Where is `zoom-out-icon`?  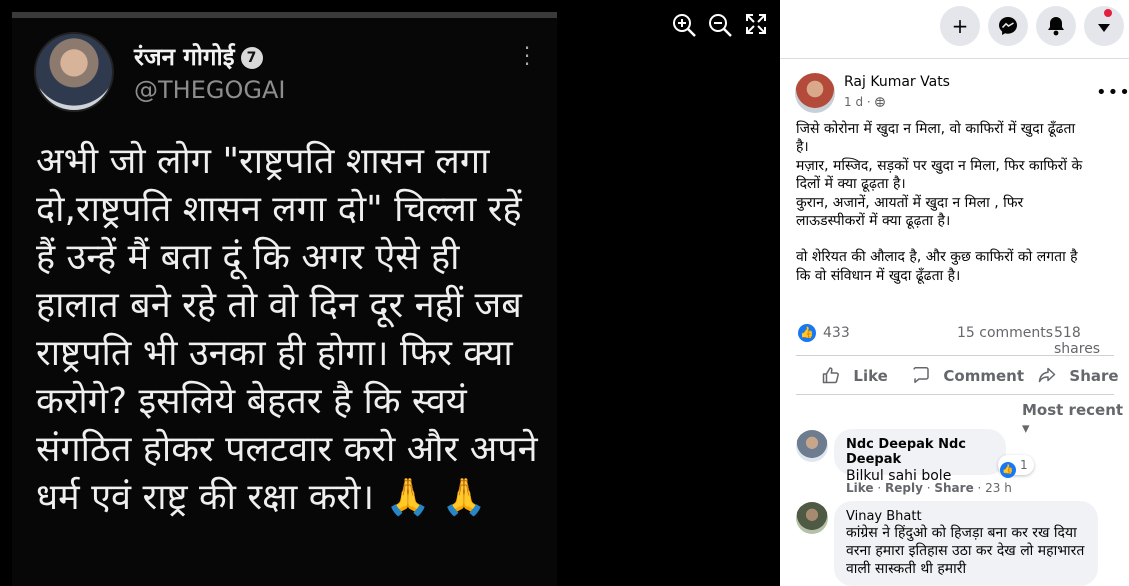
zoom-out-icon is located at coordinates (720, 26).